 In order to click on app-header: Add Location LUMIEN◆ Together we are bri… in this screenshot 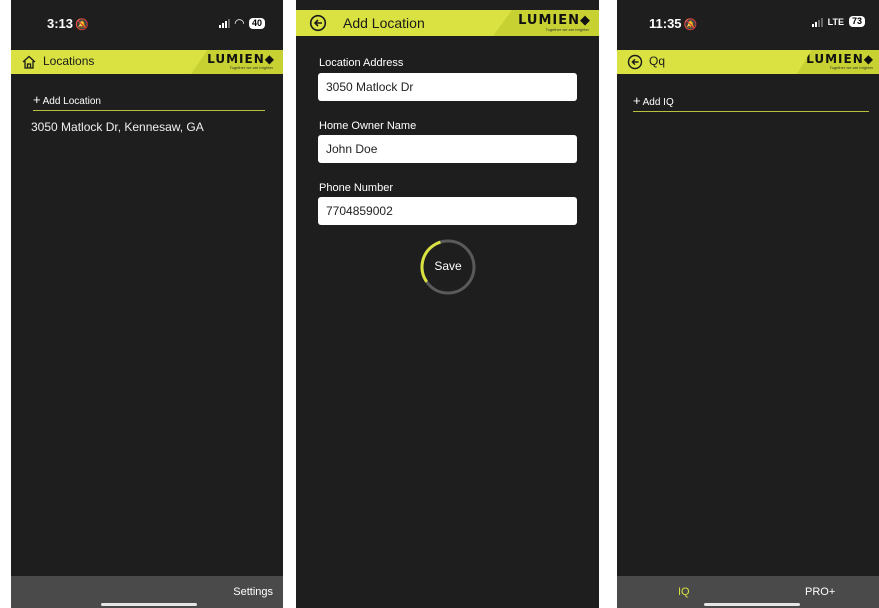, I will do `click(447, 23)`.